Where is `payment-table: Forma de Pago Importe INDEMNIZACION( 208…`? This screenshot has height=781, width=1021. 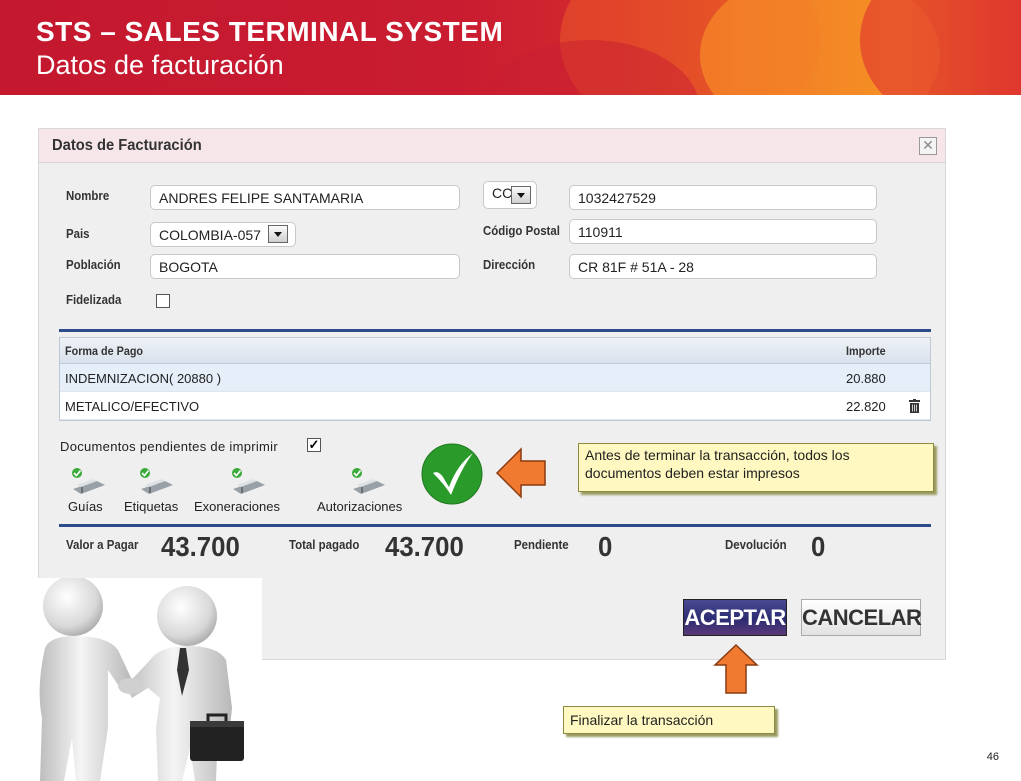
payment-table: Forma de Pago Importe INDEMNIZACION( 208… is located at coordinates (495, 379).